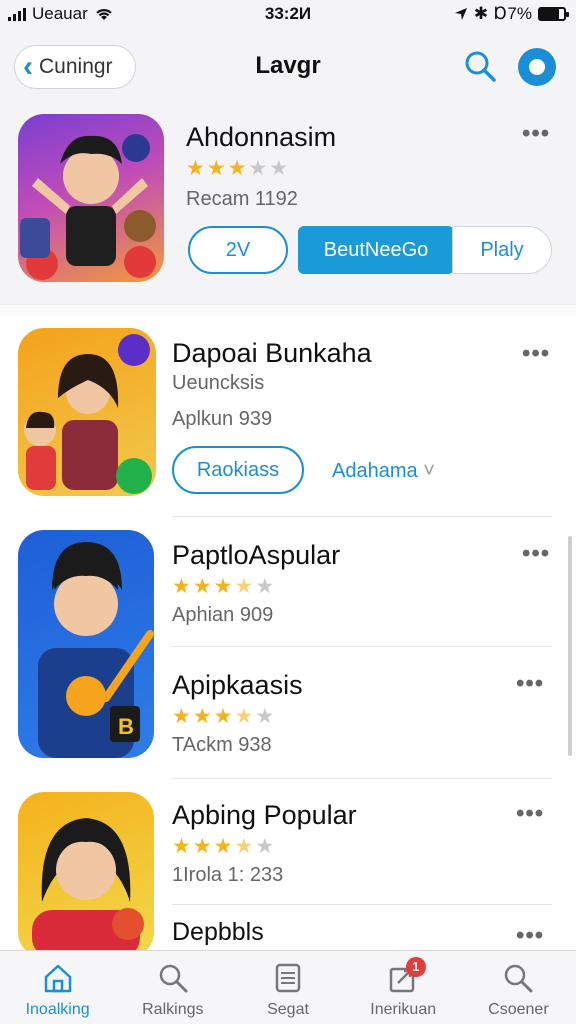  Describe the element at coordinates (218, 932) in the screenshot. I see `app-name: Depbbls` at that location.